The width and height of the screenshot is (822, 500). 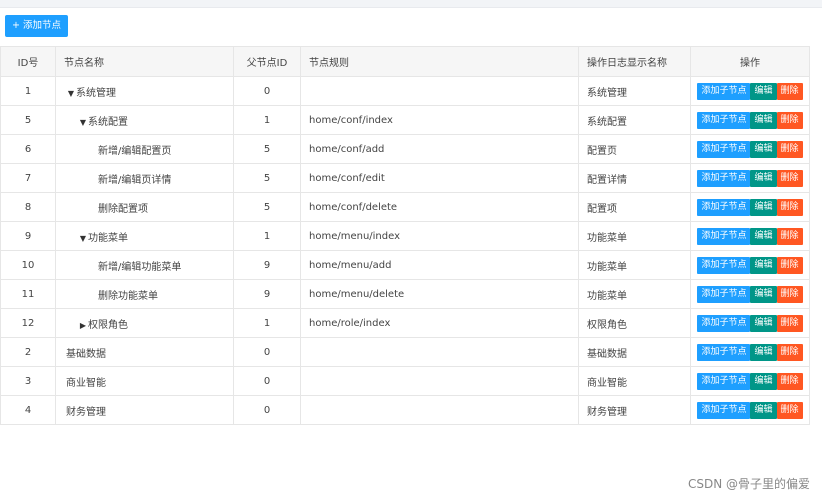 I want to click on node-name: 系统配置, so click(x=108, y=122).